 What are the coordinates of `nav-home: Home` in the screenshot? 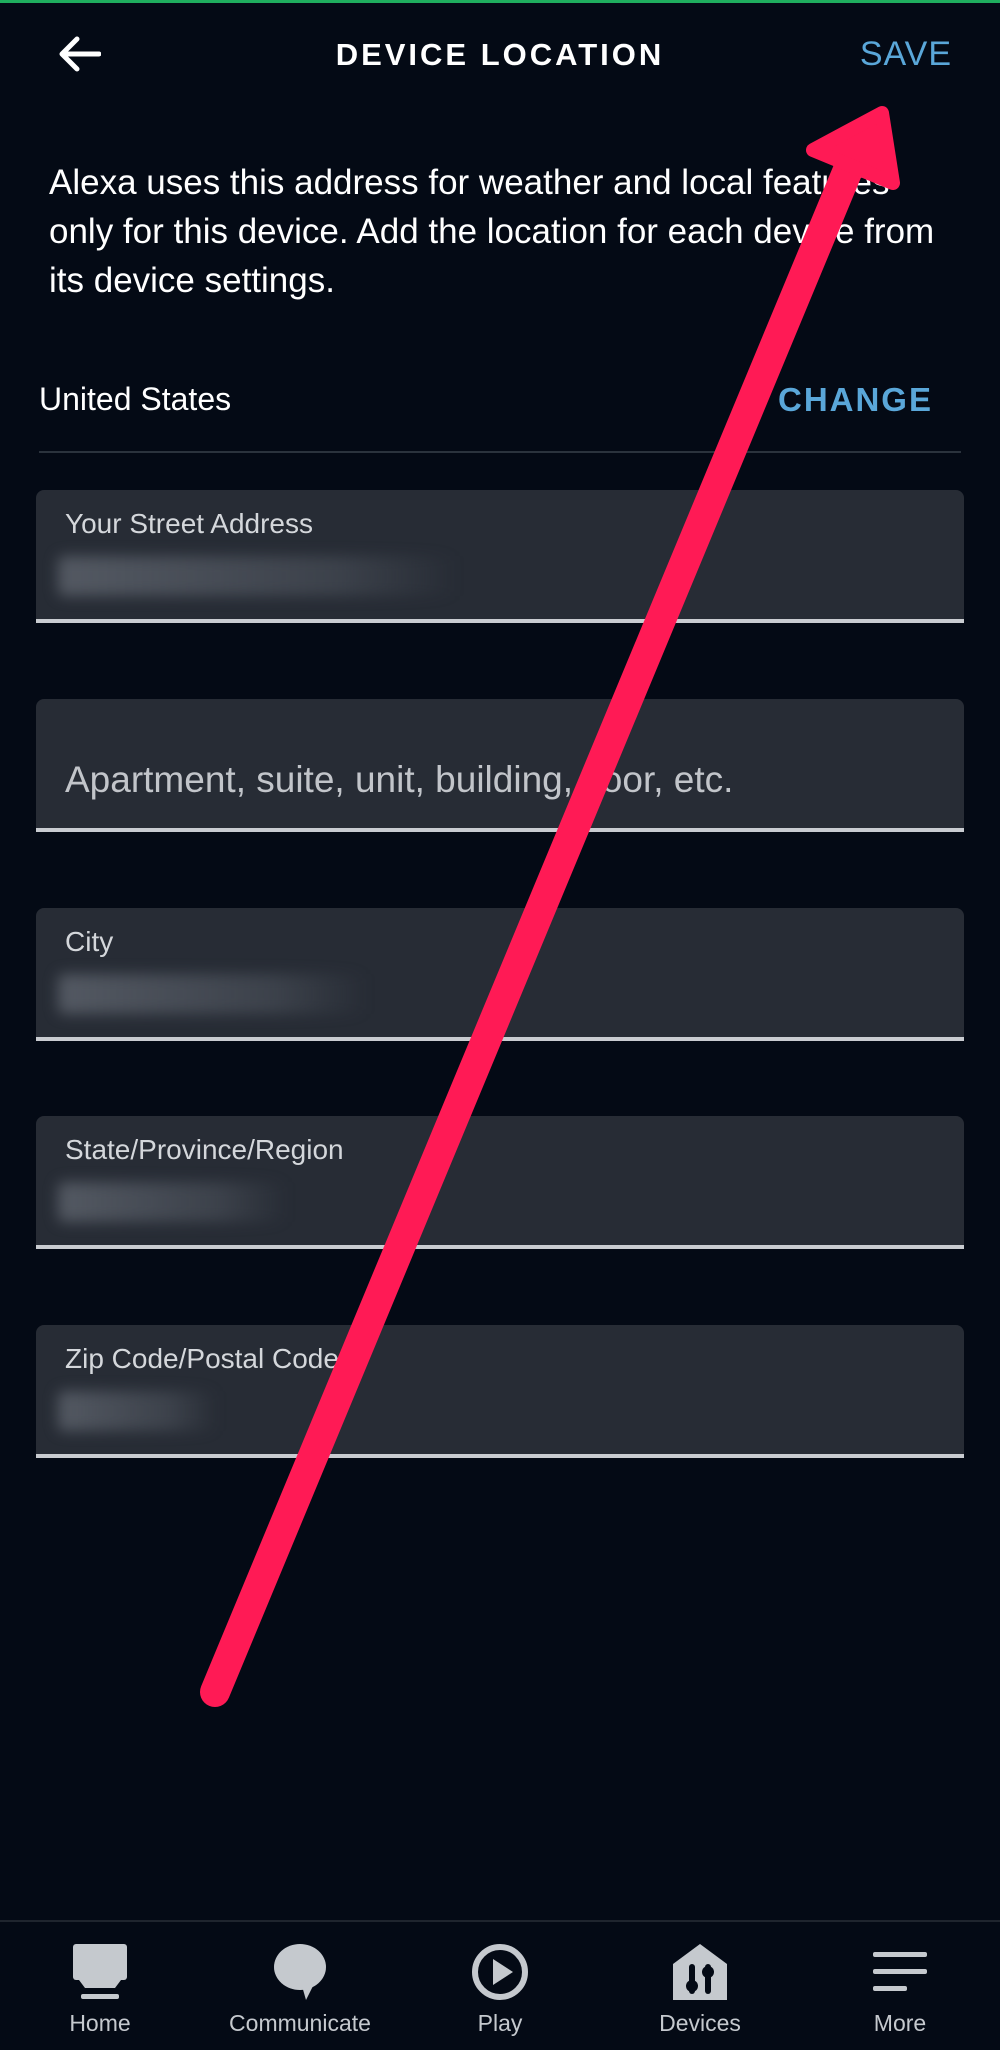 It's located at (100, 1986).